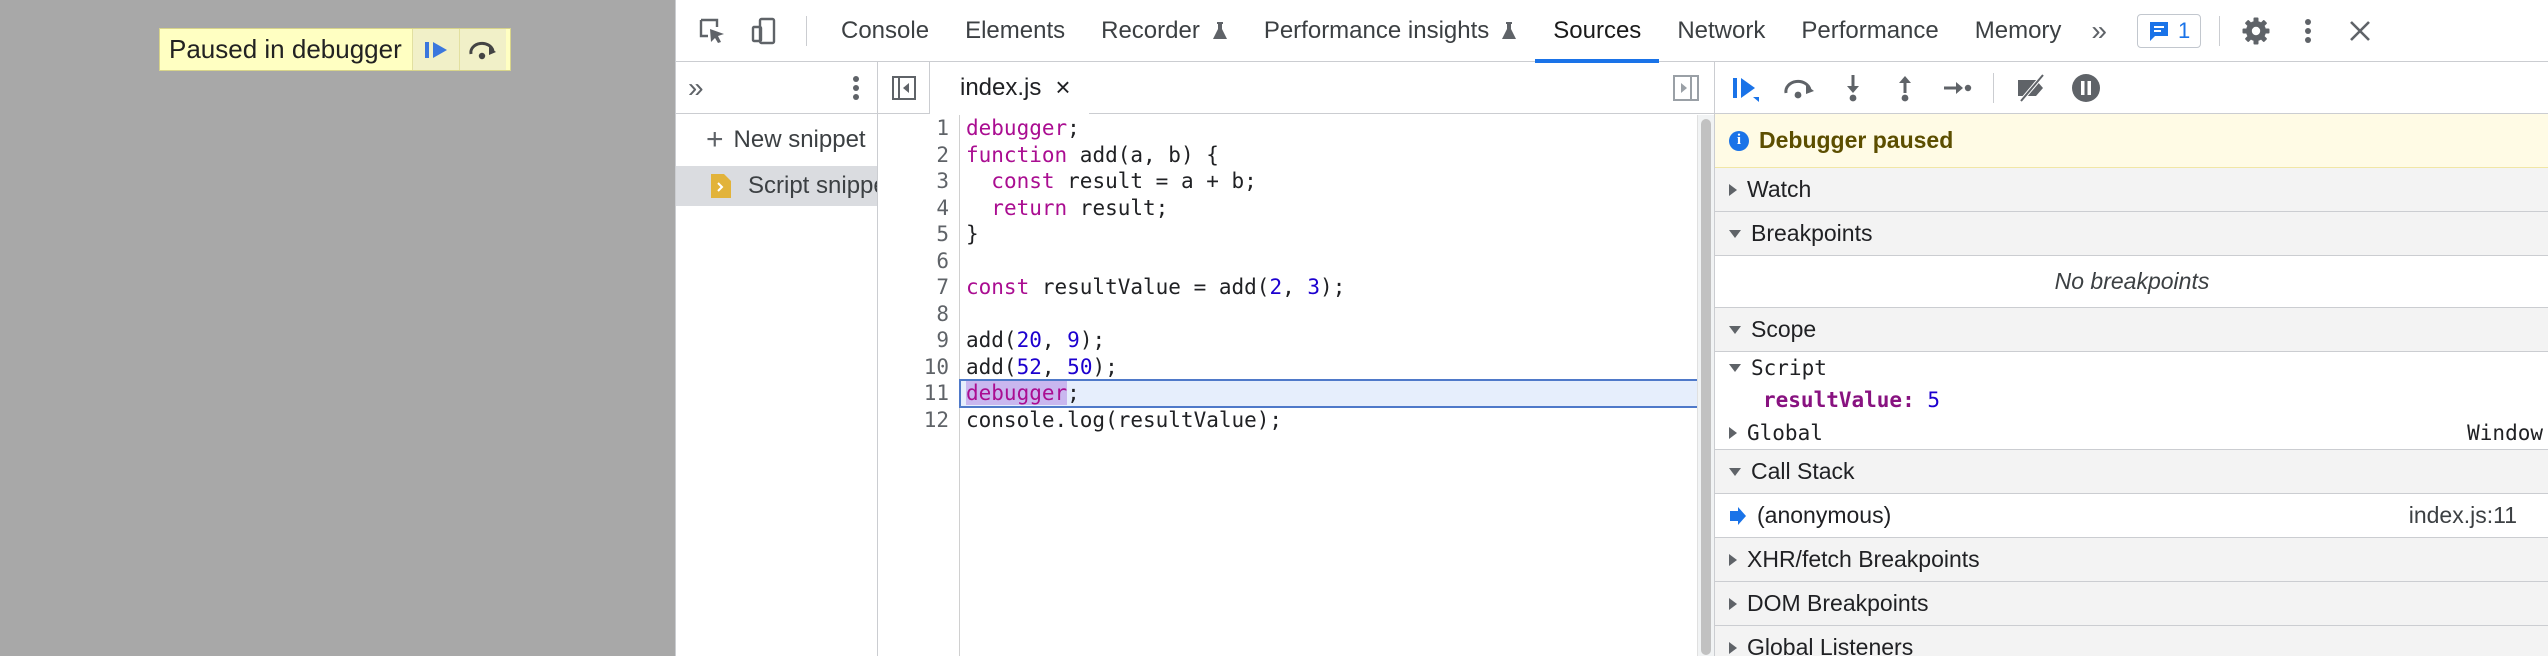 The height and width of the screenshot is (656, 2548). I want to click on scope-variable-value: 5, so click(1934, 400).